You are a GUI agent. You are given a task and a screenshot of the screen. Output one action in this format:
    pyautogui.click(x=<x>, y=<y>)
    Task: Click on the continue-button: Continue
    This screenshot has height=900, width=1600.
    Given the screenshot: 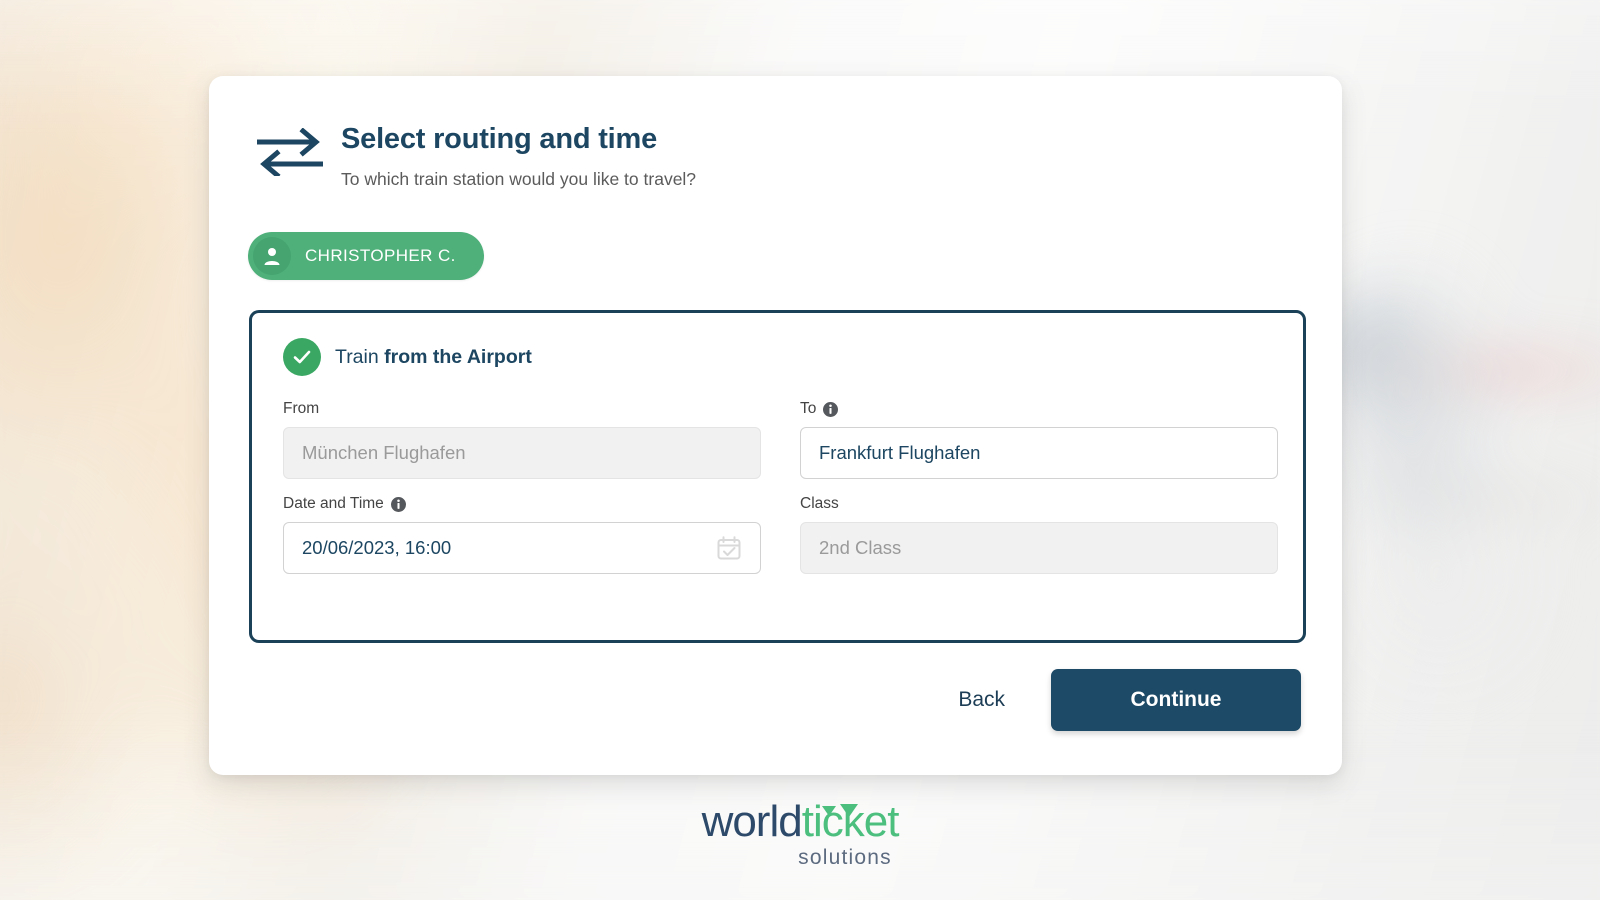 What is the action you would take?
    pyautogui.click(x=1176, y=700)
    